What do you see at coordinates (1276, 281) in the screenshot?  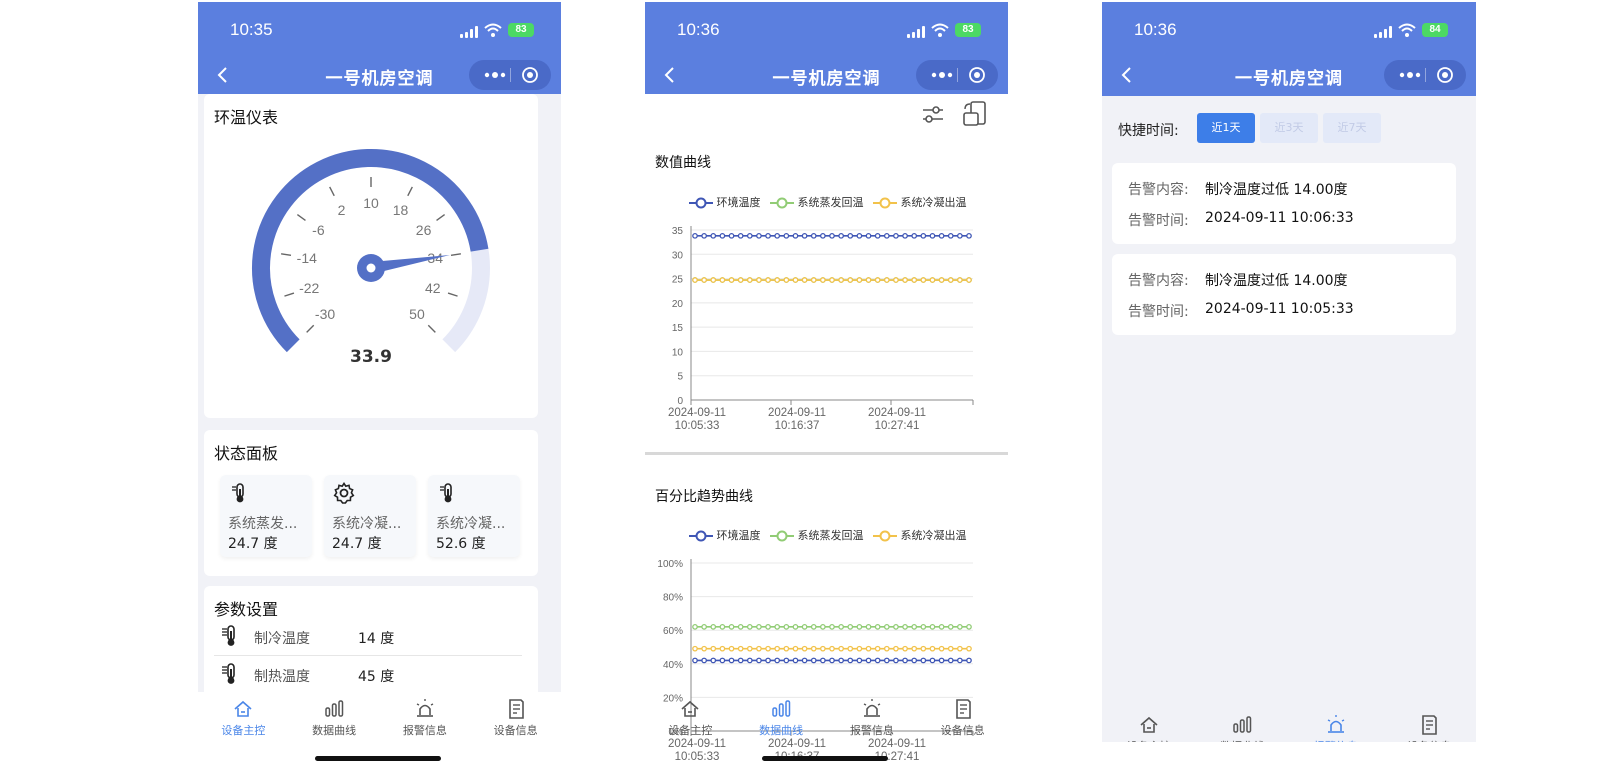 I see `alarm-content-value: 制冷温度过低 14.00度` at bounding box center [1276, 281].